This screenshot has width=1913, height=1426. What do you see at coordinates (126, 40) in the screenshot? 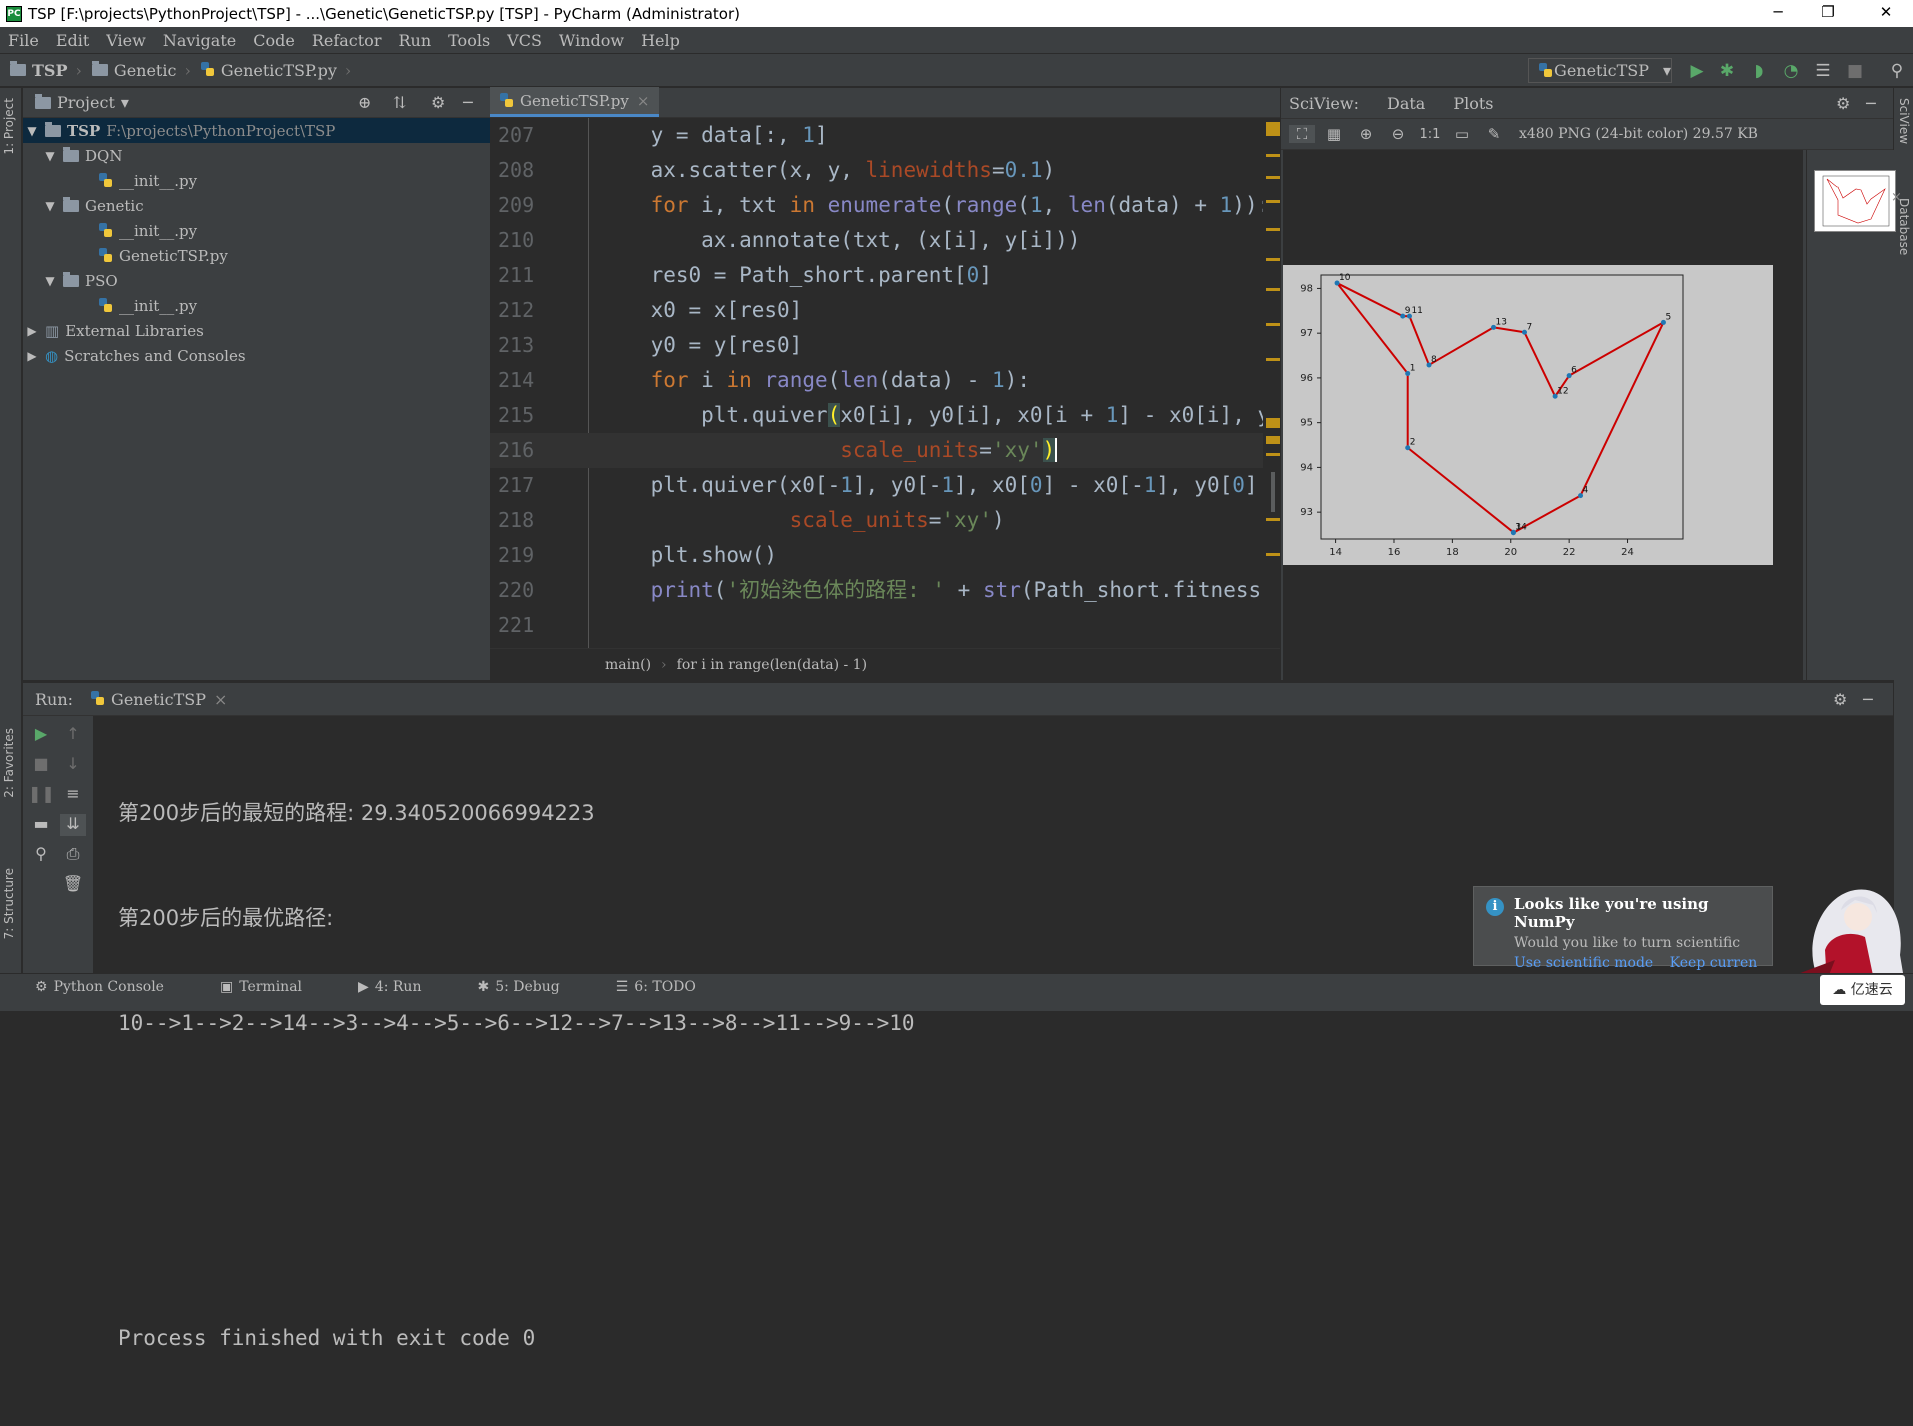
I see `menu-view: View` at bounding box center [126, 40].